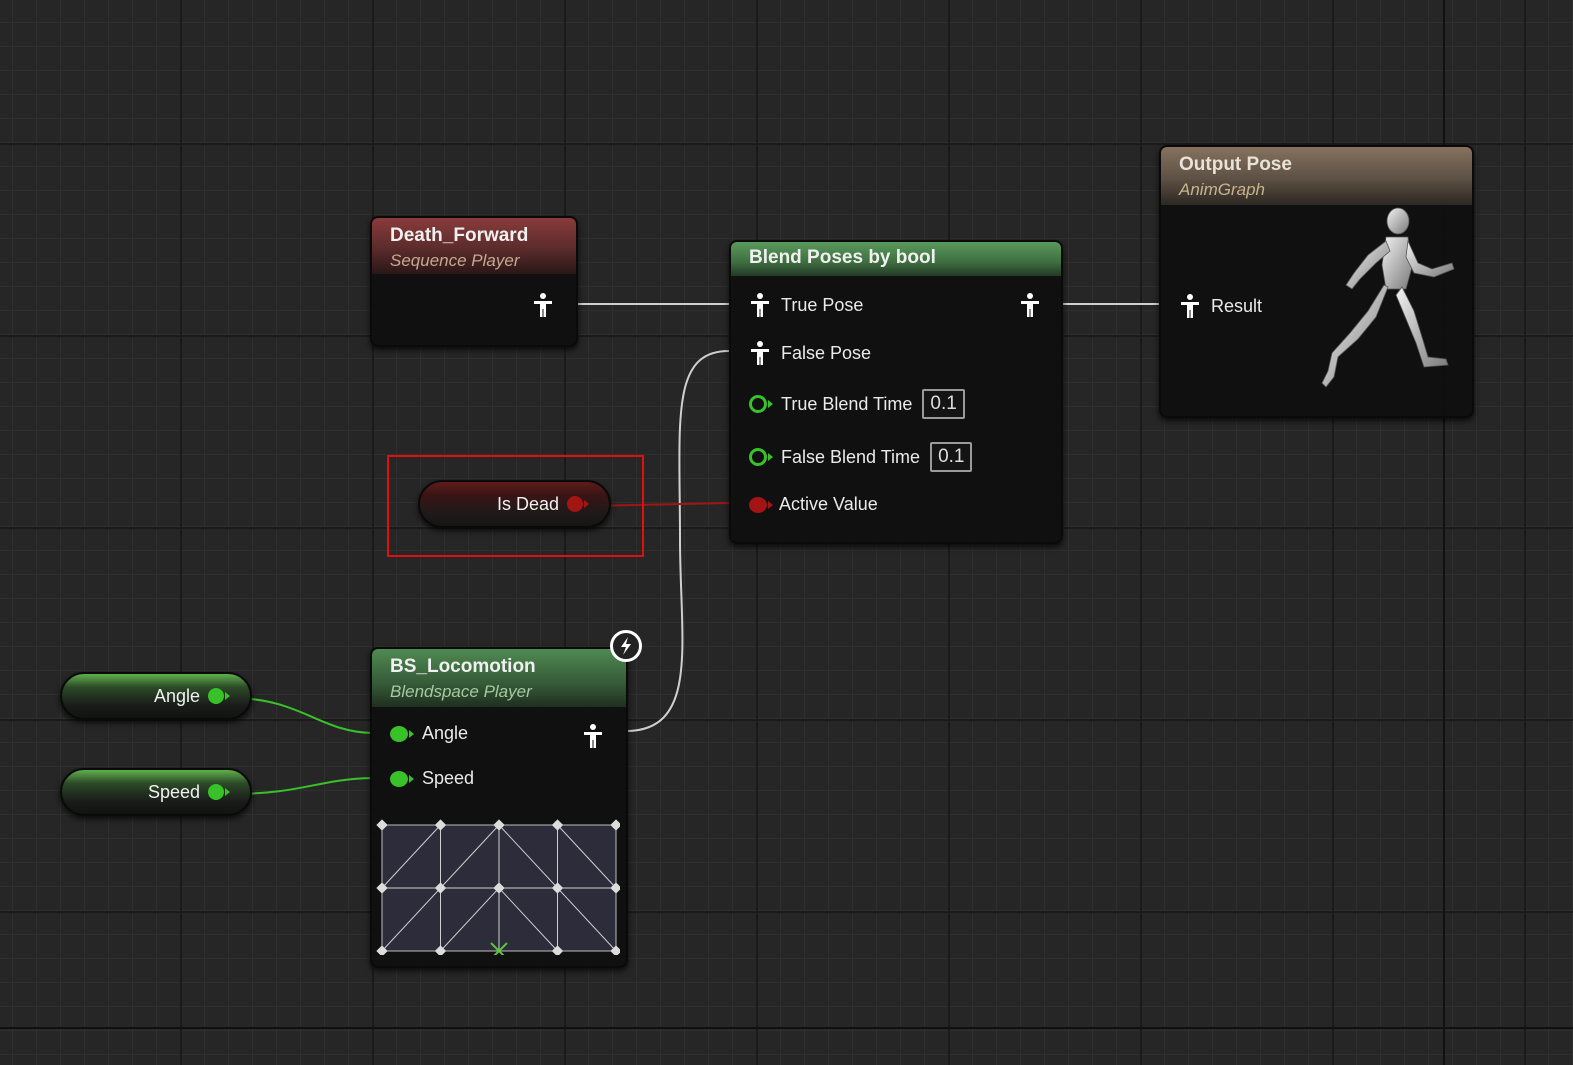 The width and height of the screenshot is (1573, 1065). Describe the element at coordinates (1235, 164) in the screenshot. I see `node-title: Output Pose` at that location.